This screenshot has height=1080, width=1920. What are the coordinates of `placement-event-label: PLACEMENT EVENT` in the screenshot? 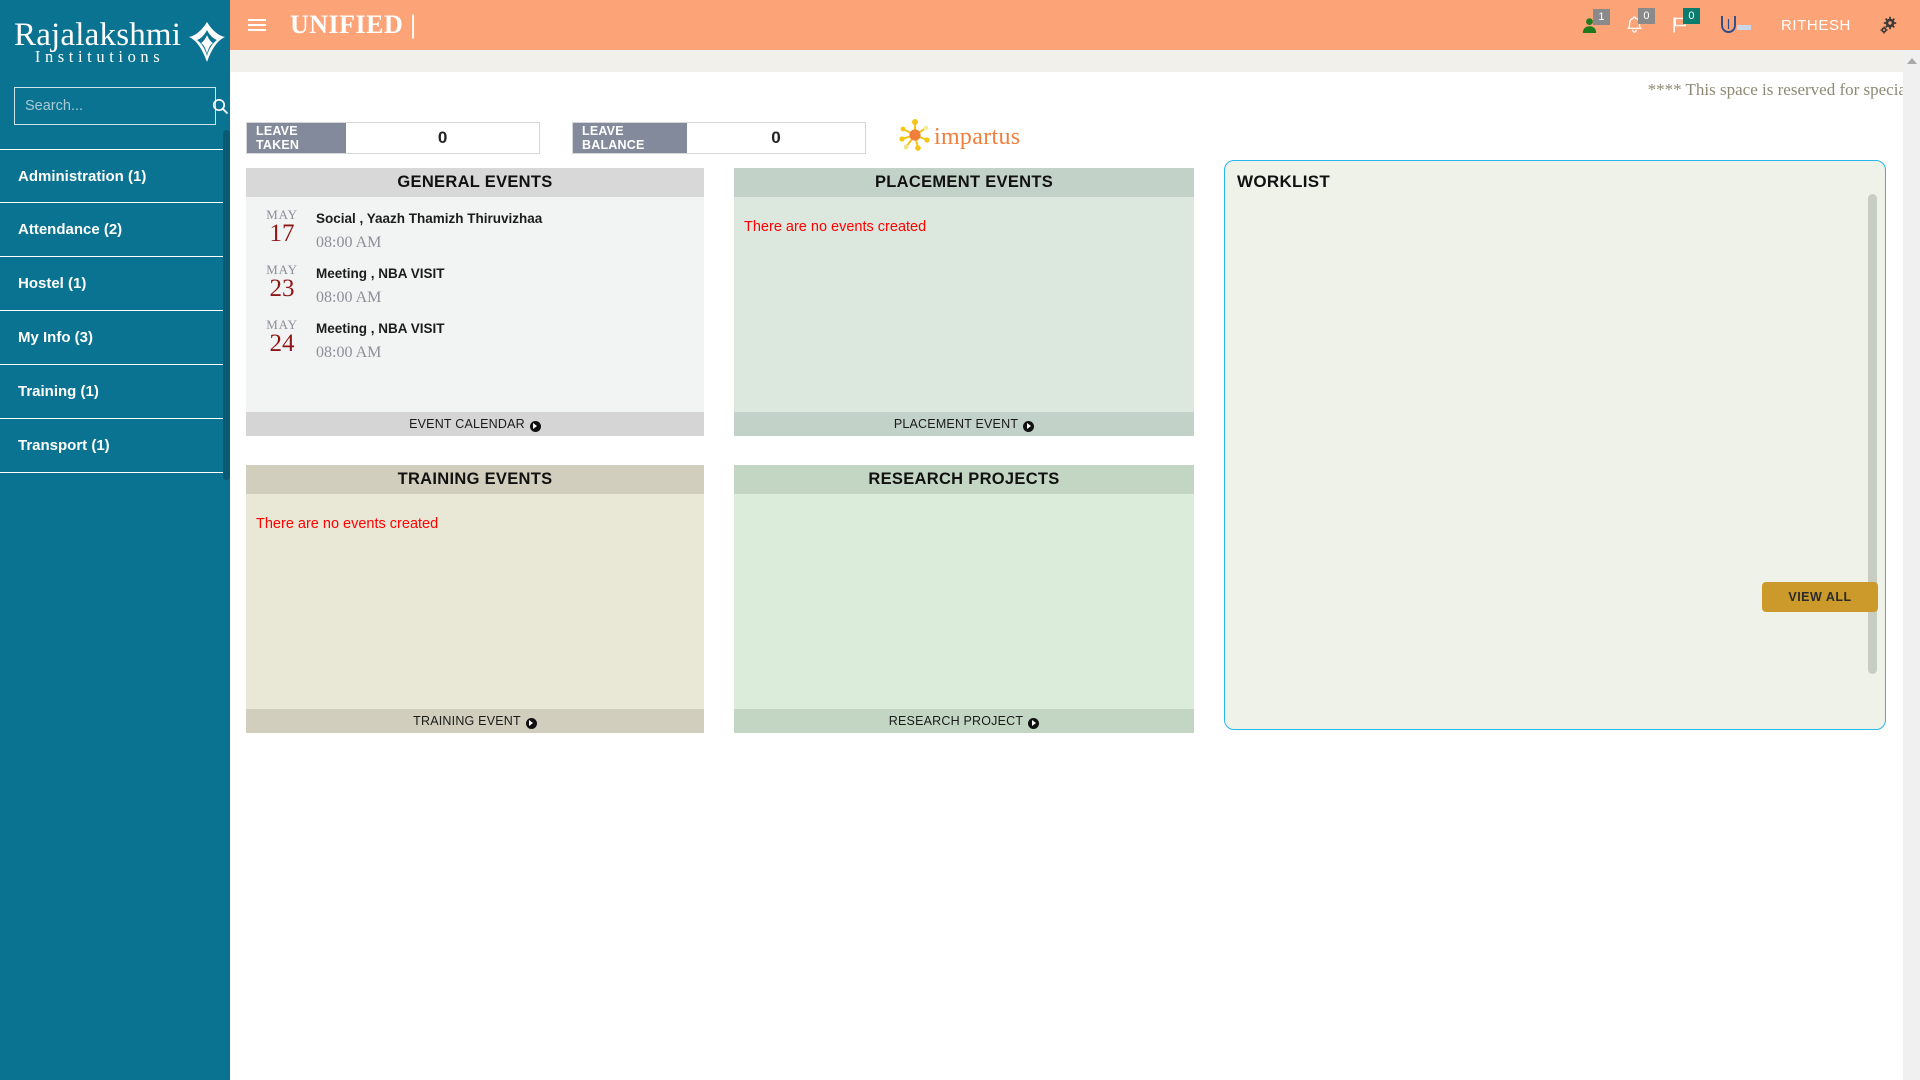 It's located at (956, 424).